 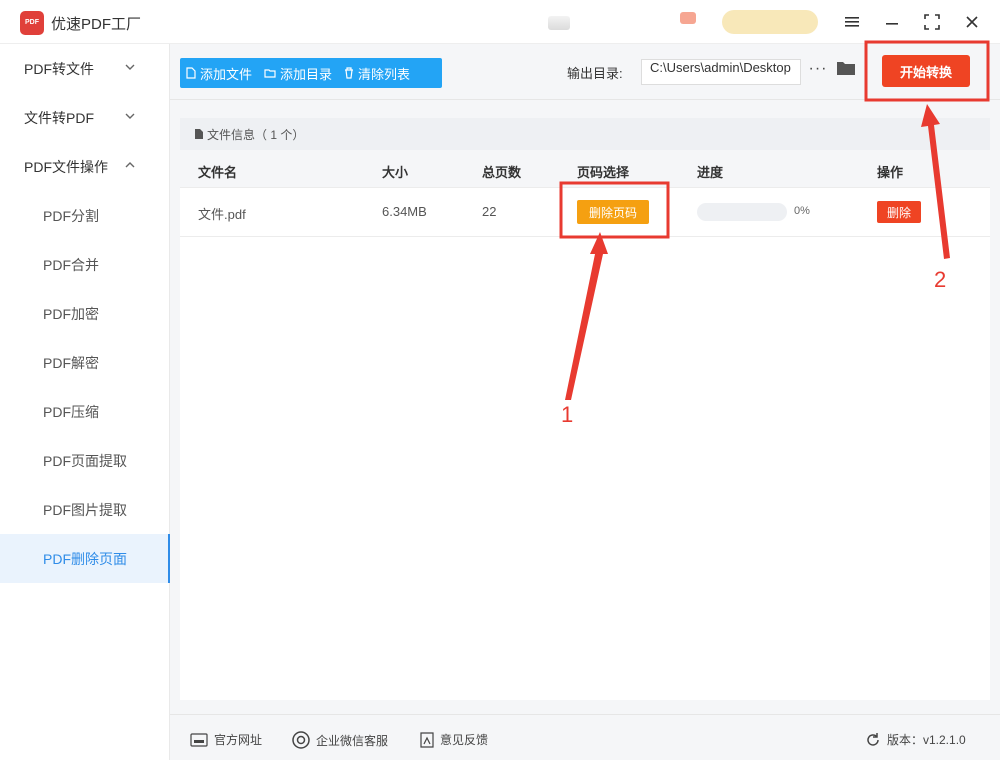 What do you see at coordinates (585, 737) in the screenshot?
I see `footer: 官方网址 企业微信客服 意见反馈 版本：v1.2.1.0` at bounding box center [585, 737].